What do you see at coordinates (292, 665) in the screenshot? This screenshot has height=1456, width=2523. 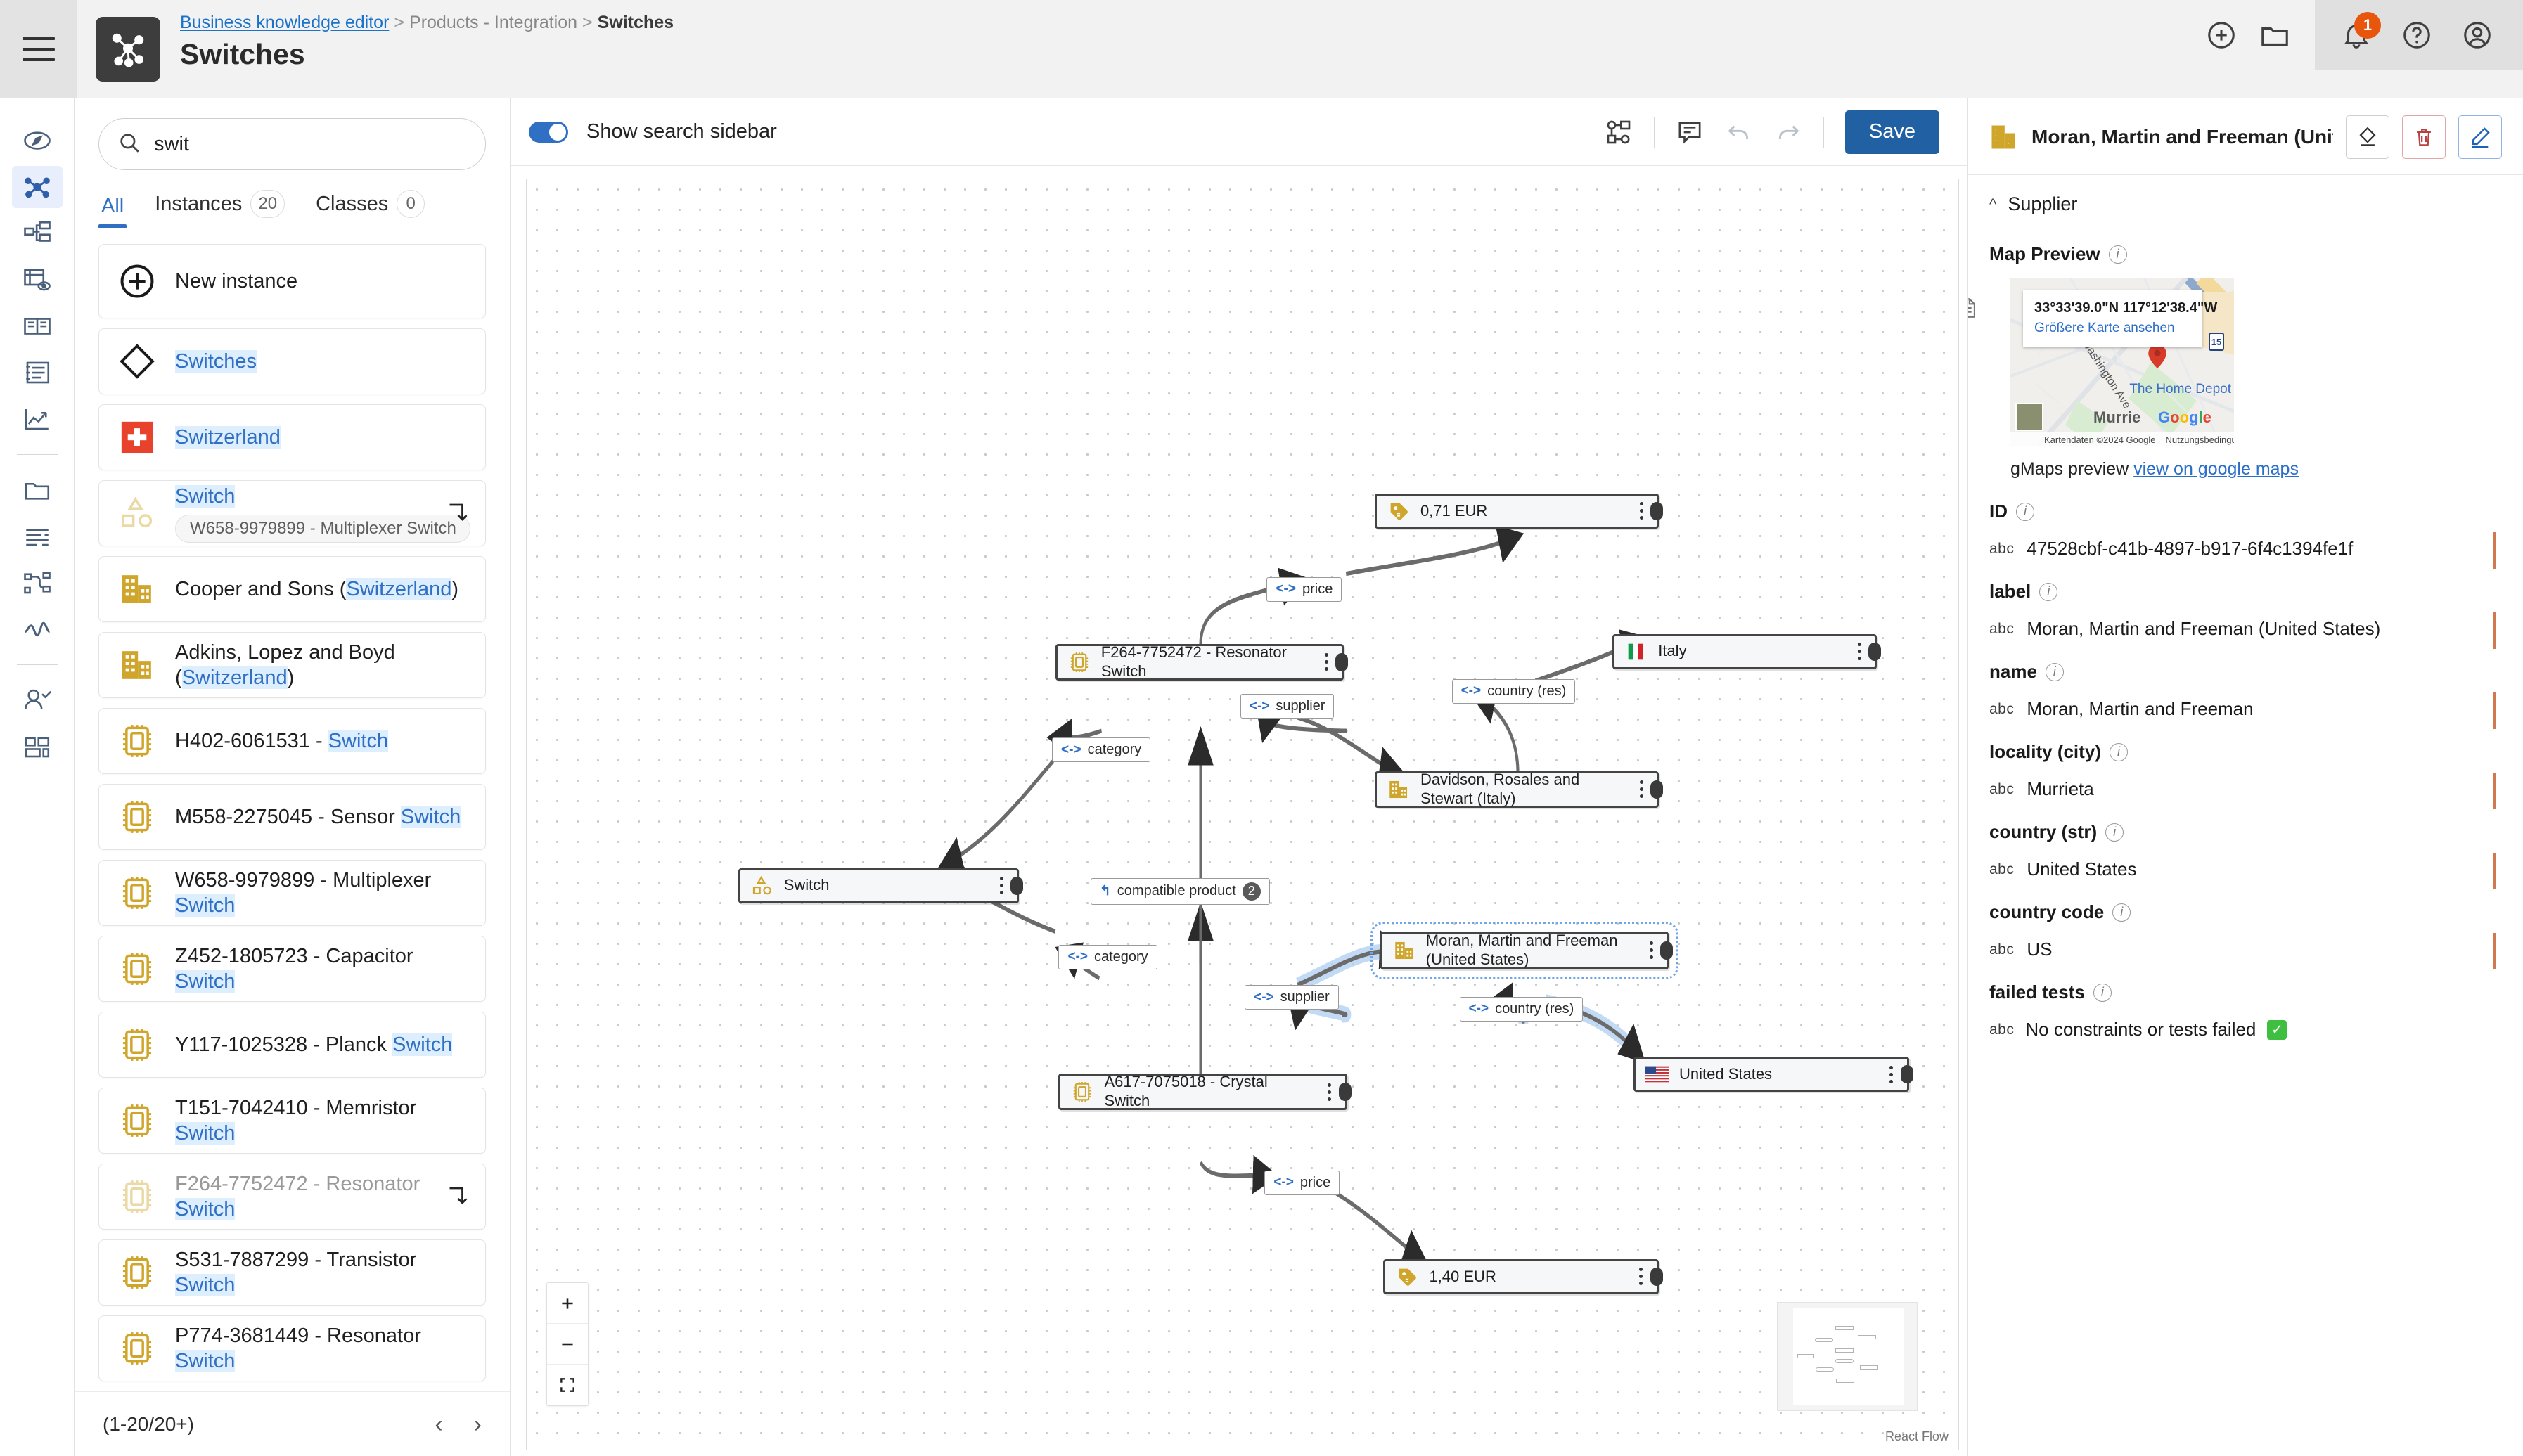 I see `list-item: Adkins, Lopez and Boyd (Switzerland)` at bounding box center [292, 665].